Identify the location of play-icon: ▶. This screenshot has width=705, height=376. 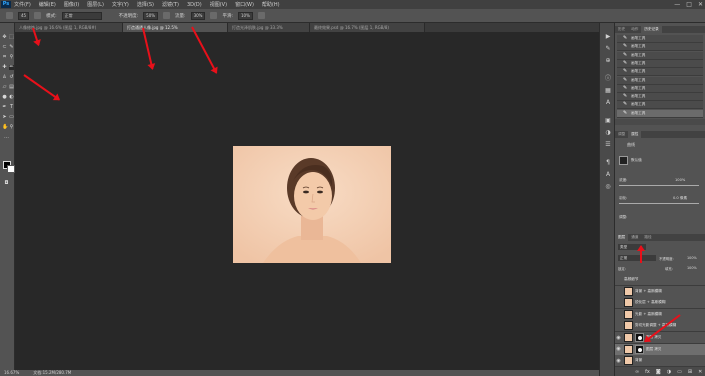
(608, 37).